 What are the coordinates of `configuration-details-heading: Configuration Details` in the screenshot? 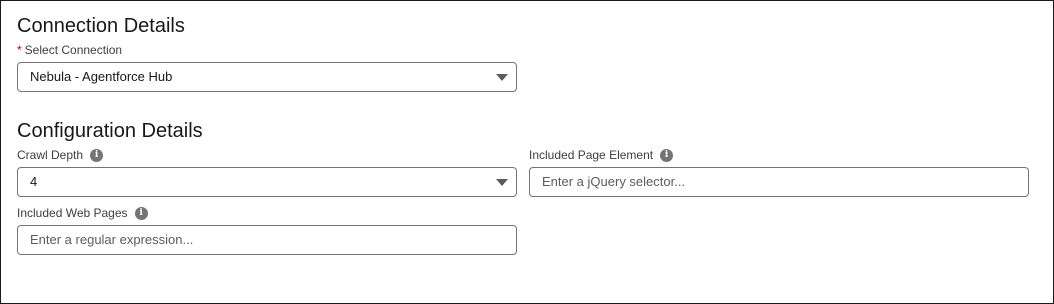 It's located at (110, 131).